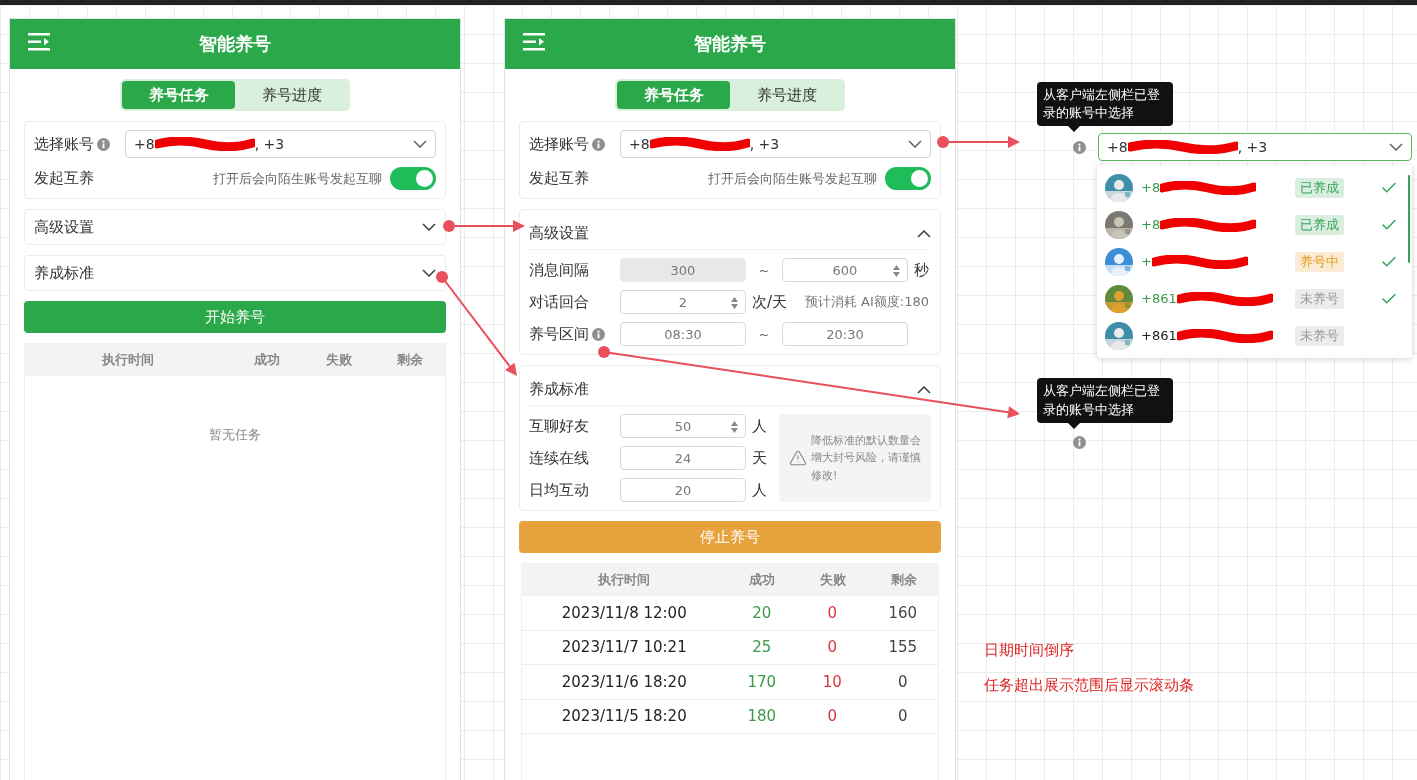 The image size is (1417, 780). What do you see at coordinates (1254, 262) in the screenshot?
I see `account-option: + 养号中` at bounding box center [1254, 262].